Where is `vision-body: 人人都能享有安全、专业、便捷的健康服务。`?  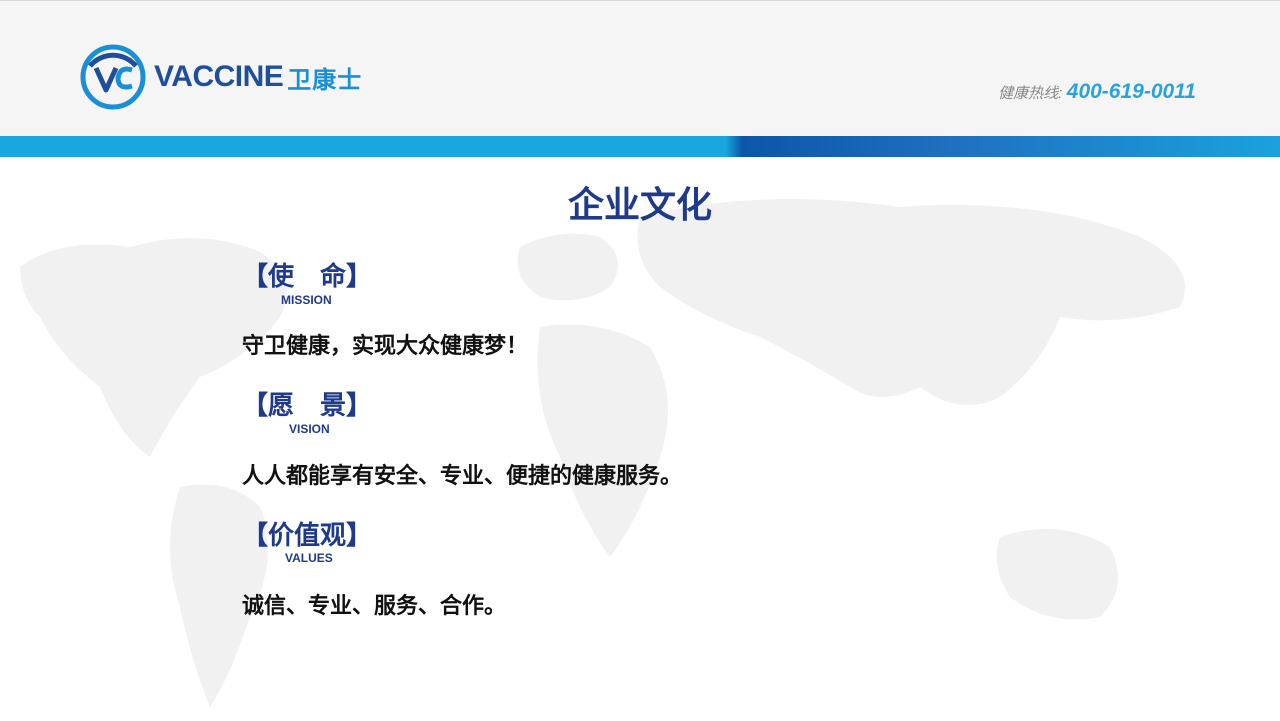
vision-body: 人人都能享有安全、专业、便捷的健康服务。 is located at coordinates (462, 476).